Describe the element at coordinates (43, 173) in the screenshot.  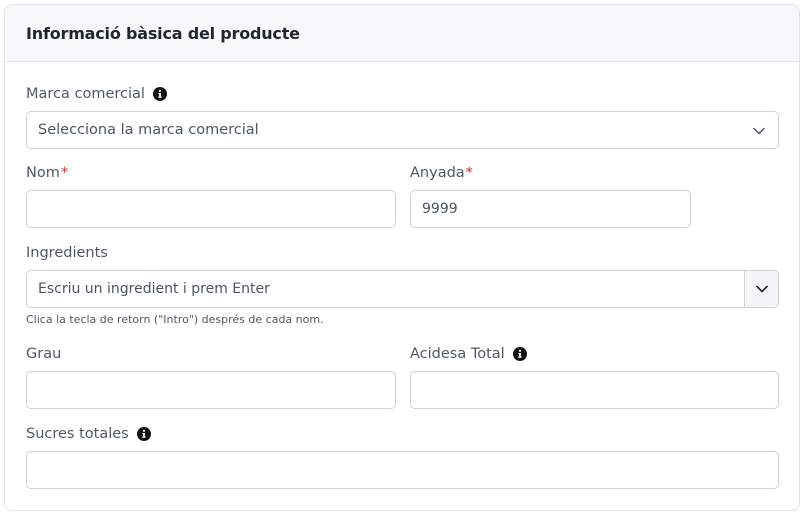
I see `name-label: Nom` at that location.